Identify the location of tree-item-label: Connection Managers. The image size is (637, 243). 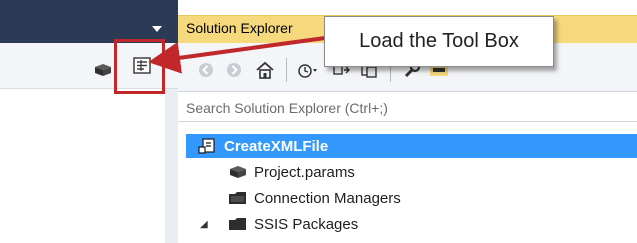
(327, 198).